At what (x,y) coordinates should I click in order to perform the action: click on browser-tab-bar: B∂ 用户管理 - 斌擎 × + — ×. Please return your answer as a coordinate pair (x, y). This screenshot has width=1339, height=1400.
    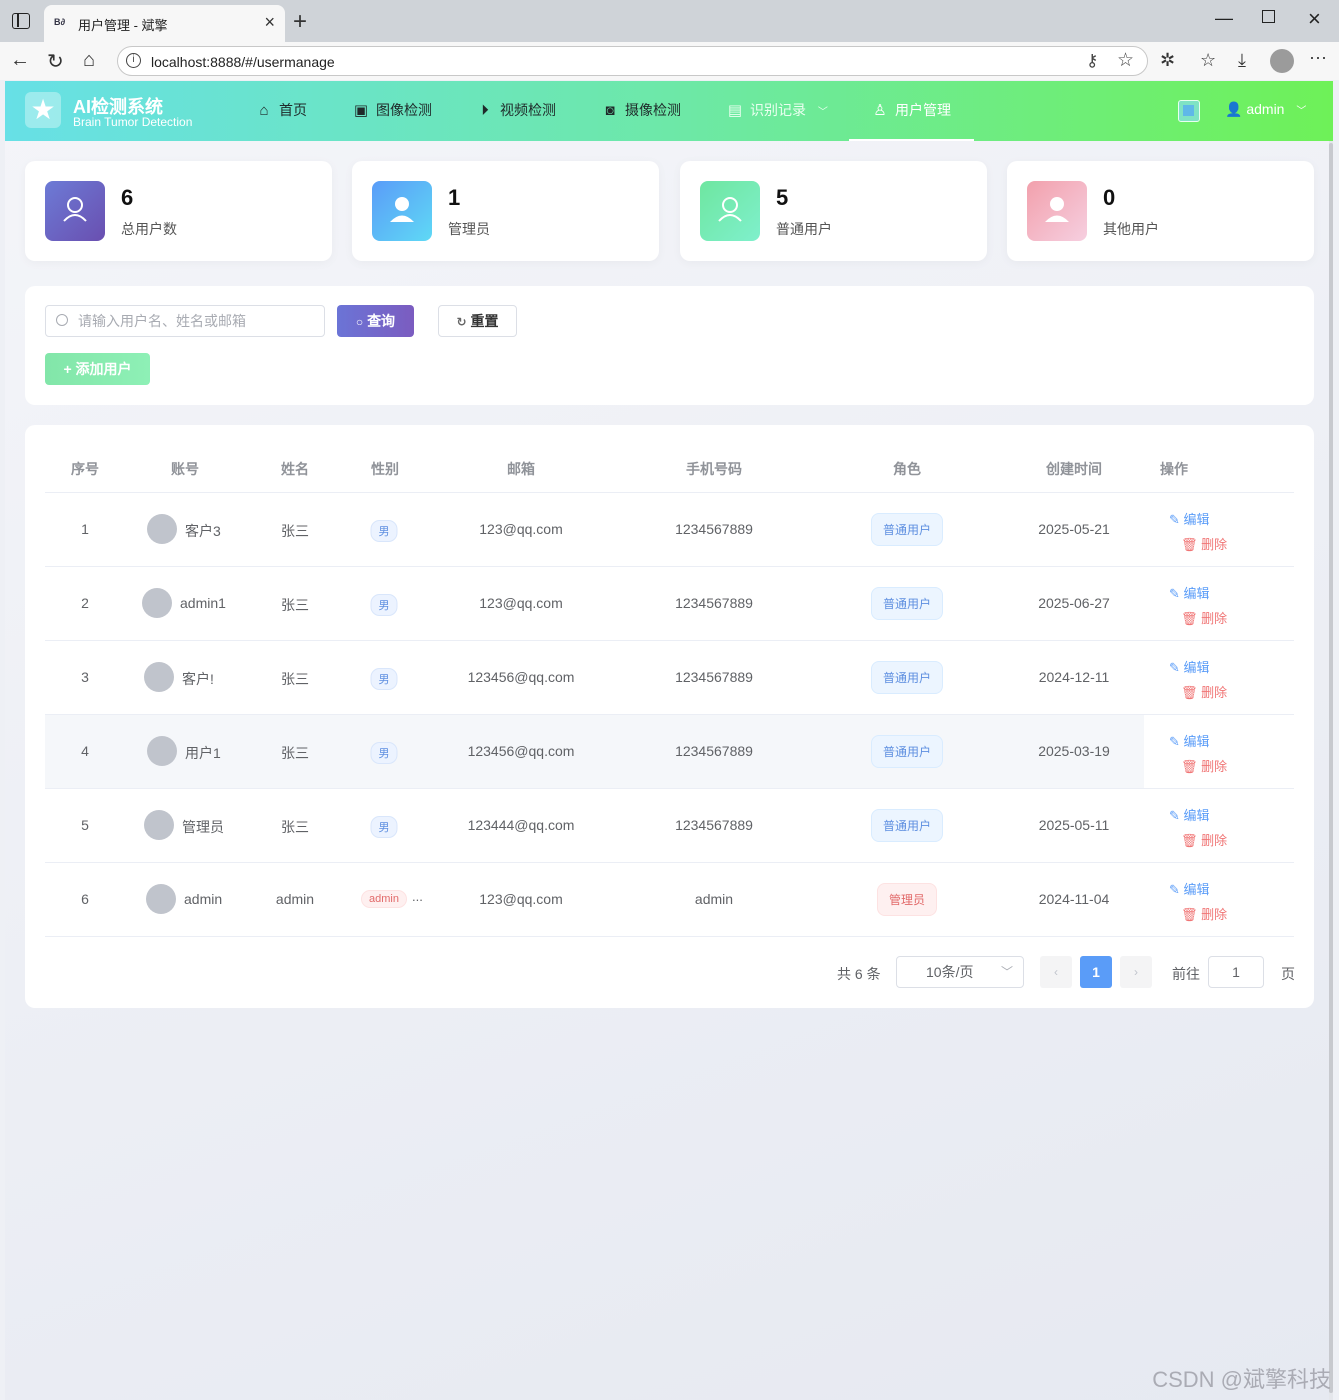
    Looking at the image, I should click on (669, 21).